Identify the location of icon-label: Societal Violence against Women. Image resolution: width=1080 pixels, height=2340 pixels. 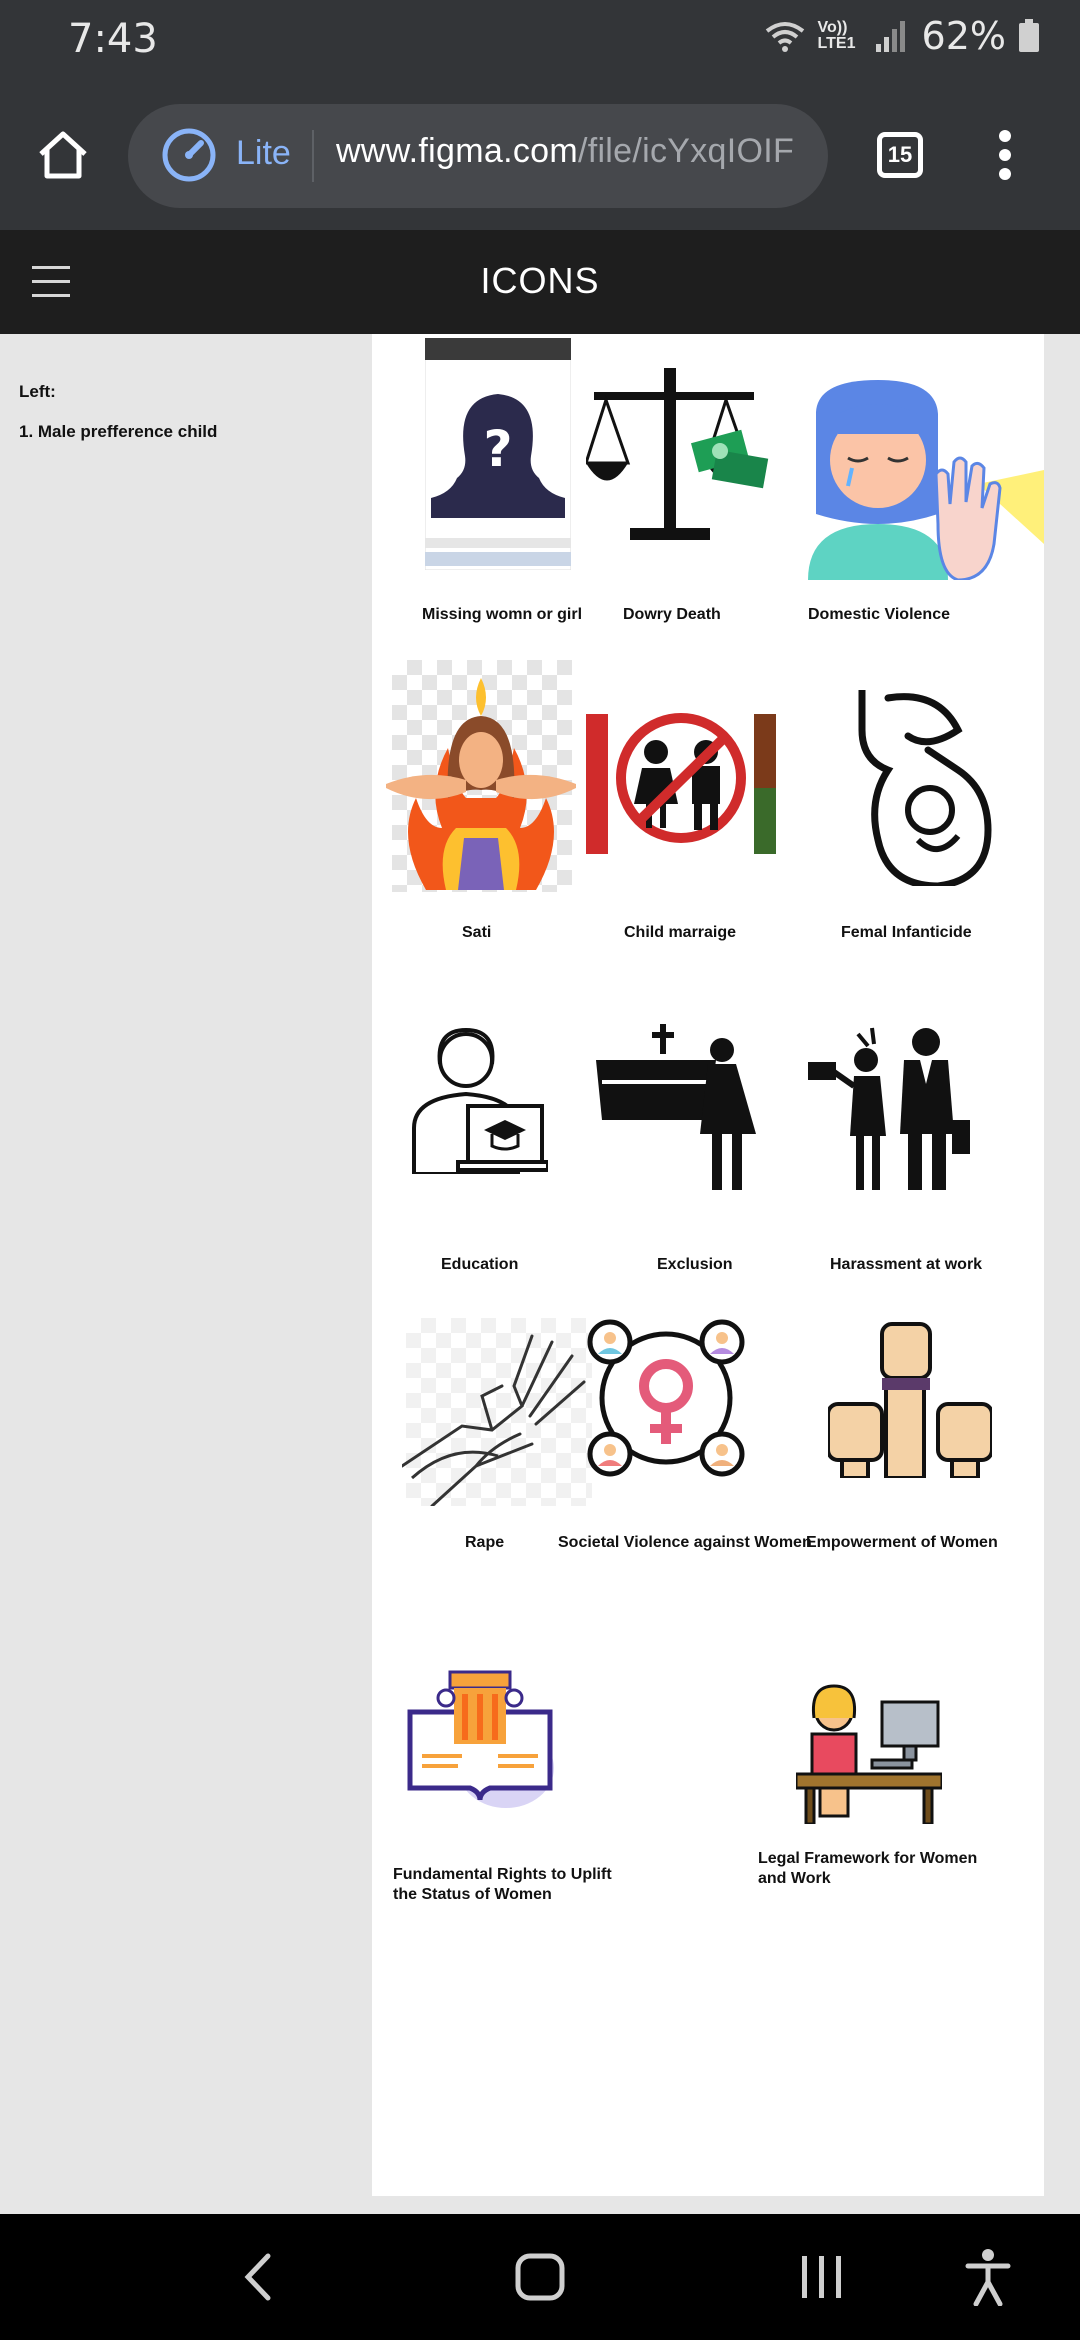
(685, 1542).